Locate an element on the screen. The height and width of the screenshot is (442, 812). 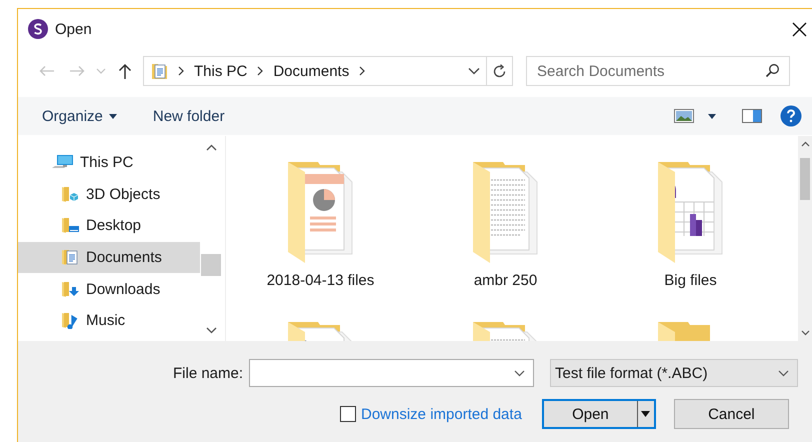
checkbox is located at coordinates (348, 414).